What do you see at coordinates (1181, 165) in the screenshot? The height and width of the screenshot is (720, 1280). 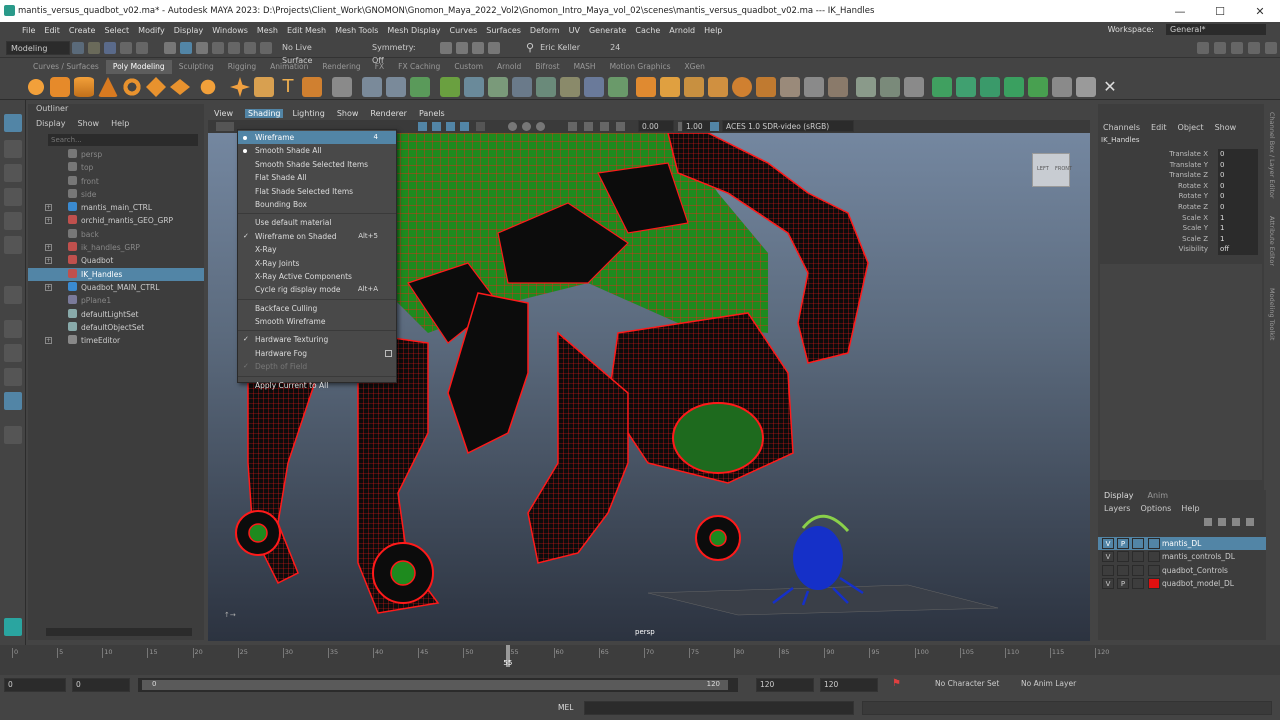 I see `channel-attribute: Translate Y 0` at bounding box center [1181, 165].